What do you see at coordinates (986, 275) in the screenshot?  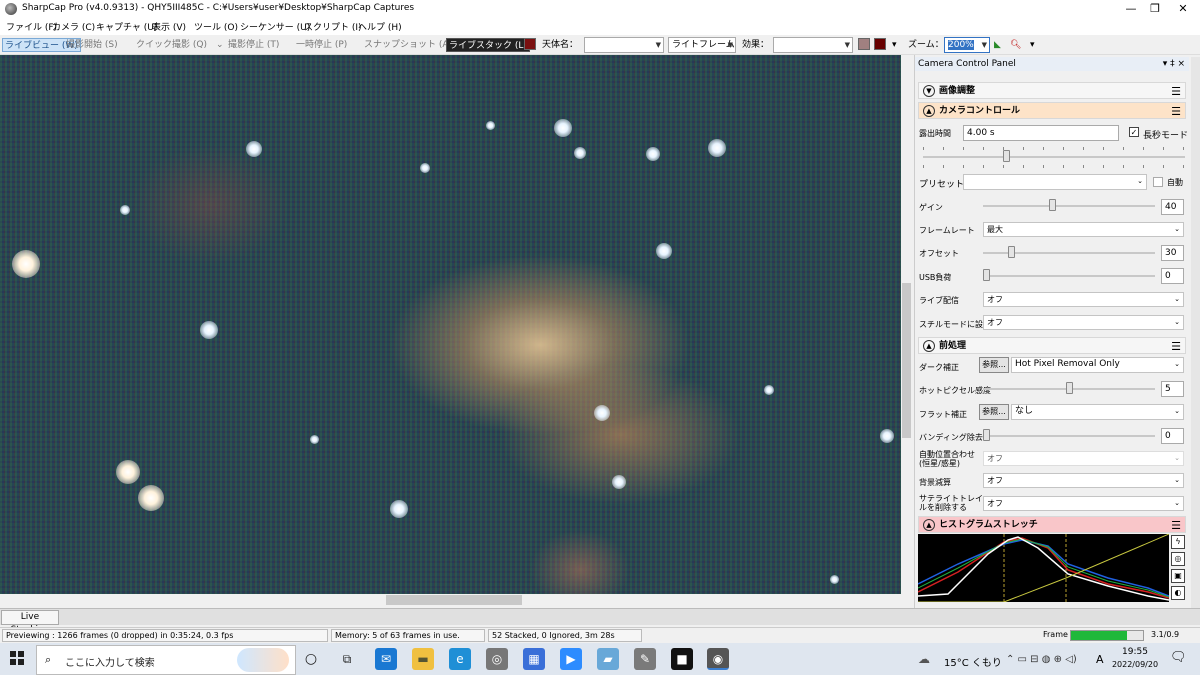 I see `usb-slider-thumb` at bounding box center [986, 275].